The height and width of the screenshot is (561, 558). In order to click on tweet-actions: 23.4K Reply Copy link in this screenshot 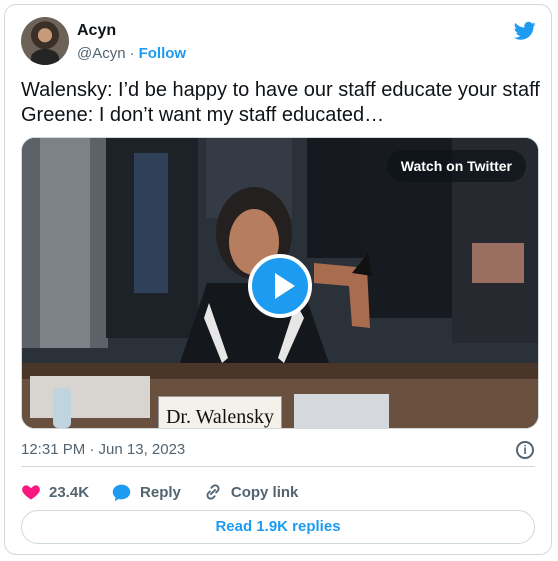, I will do `click(170, 492)`.